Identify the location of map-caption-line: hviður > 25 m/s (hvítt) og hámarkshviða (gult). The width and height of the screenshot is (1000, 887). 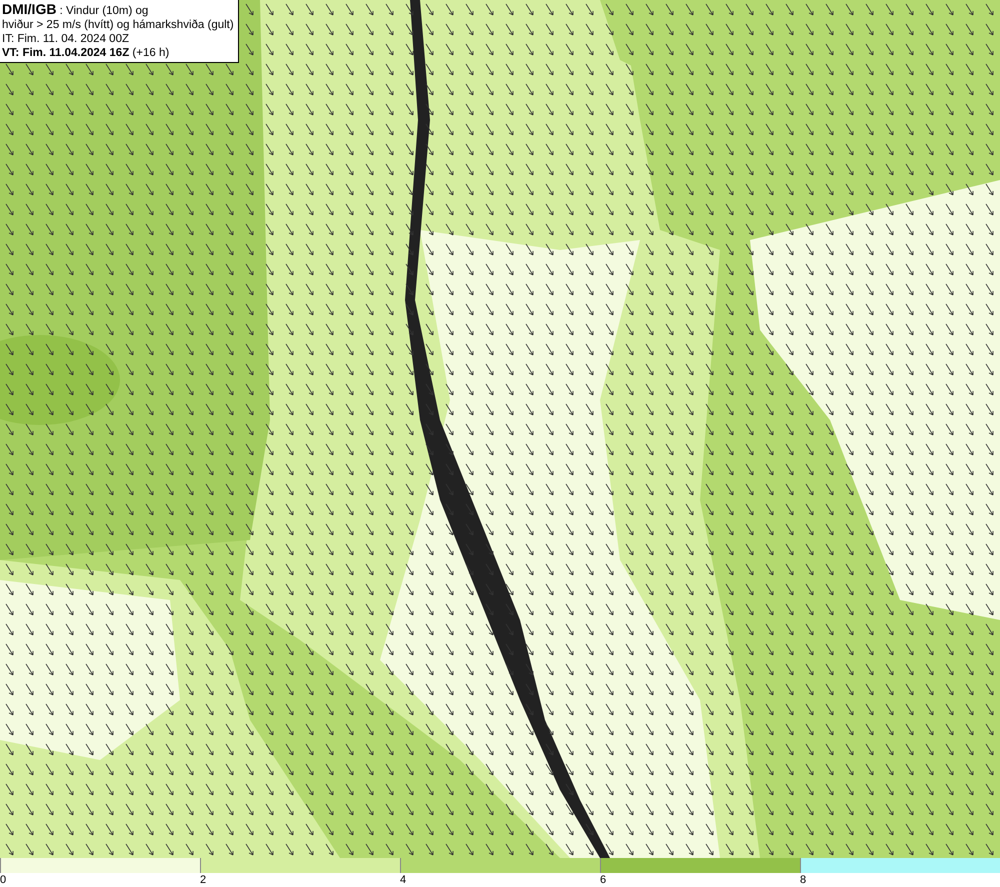
(118, 25).